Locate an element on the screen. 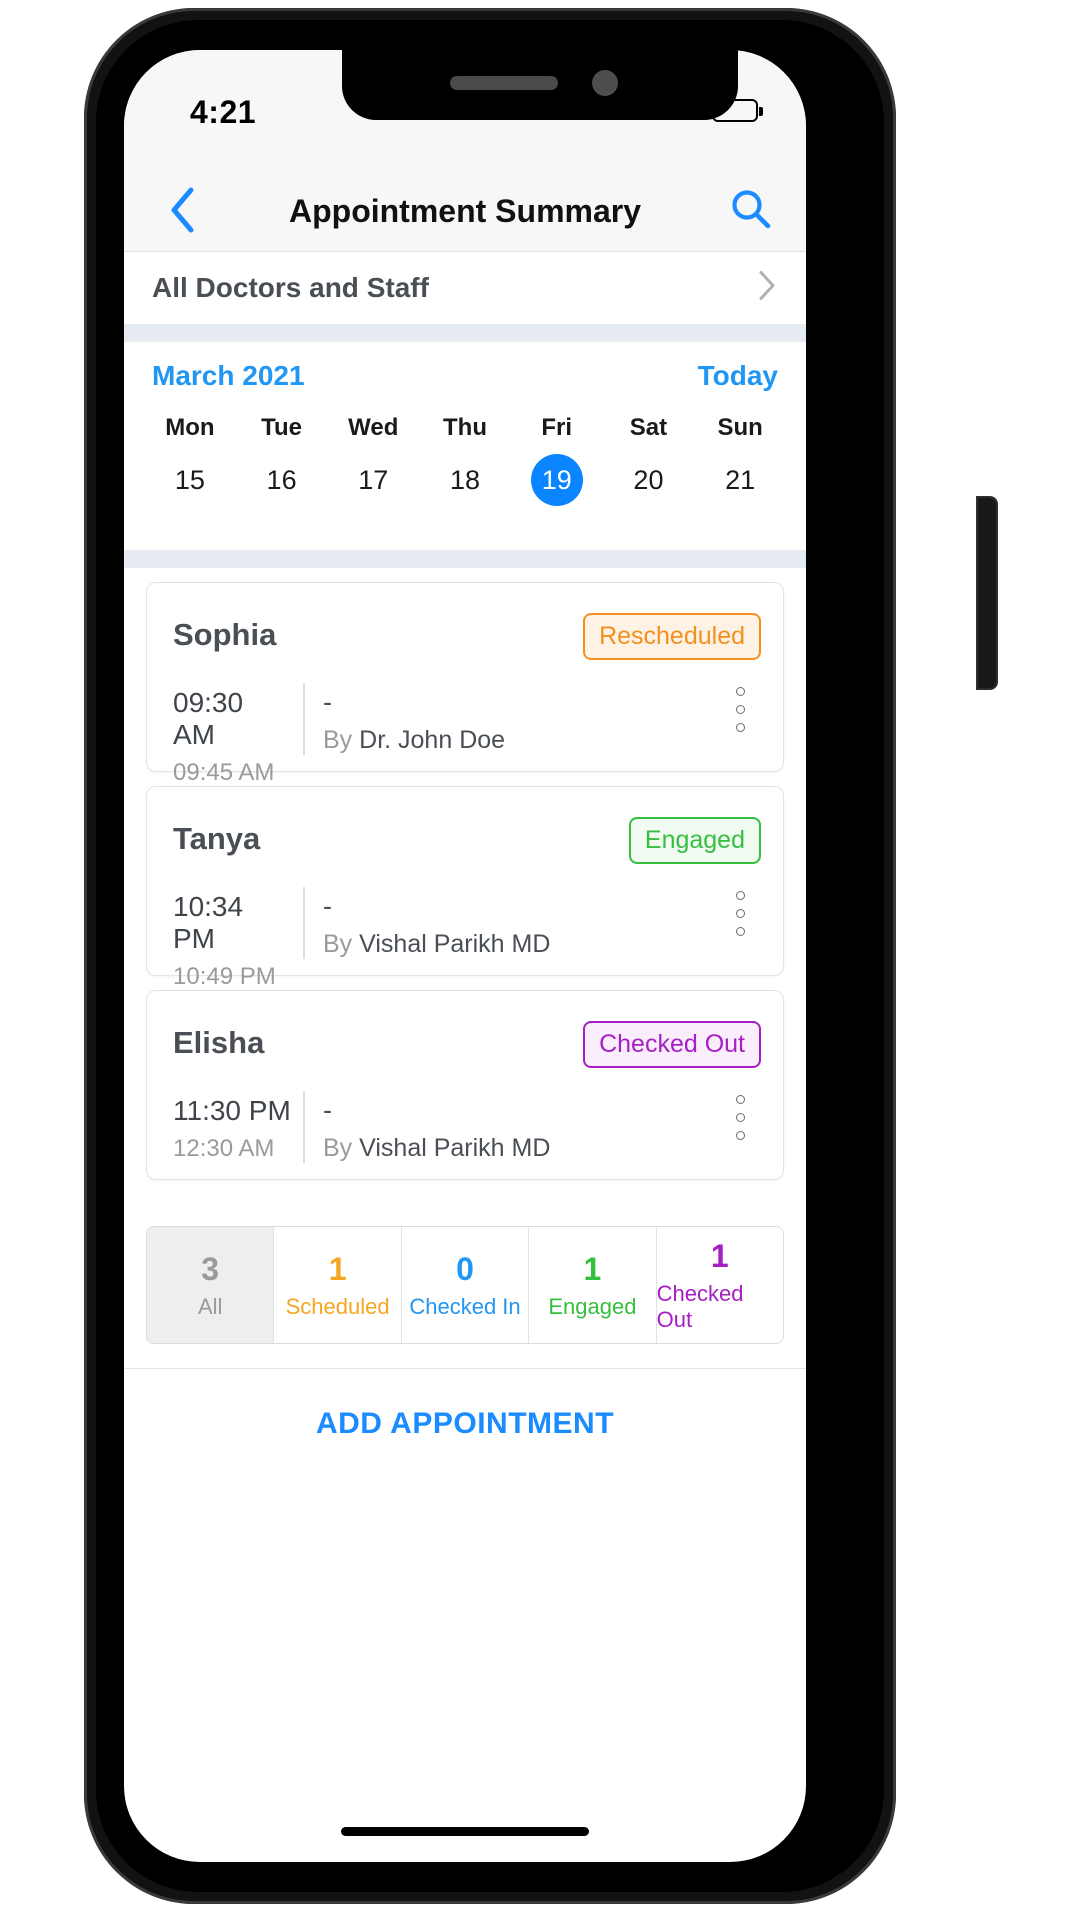  calendar-month-label: March 2021 is located at coordinates (228, 376).